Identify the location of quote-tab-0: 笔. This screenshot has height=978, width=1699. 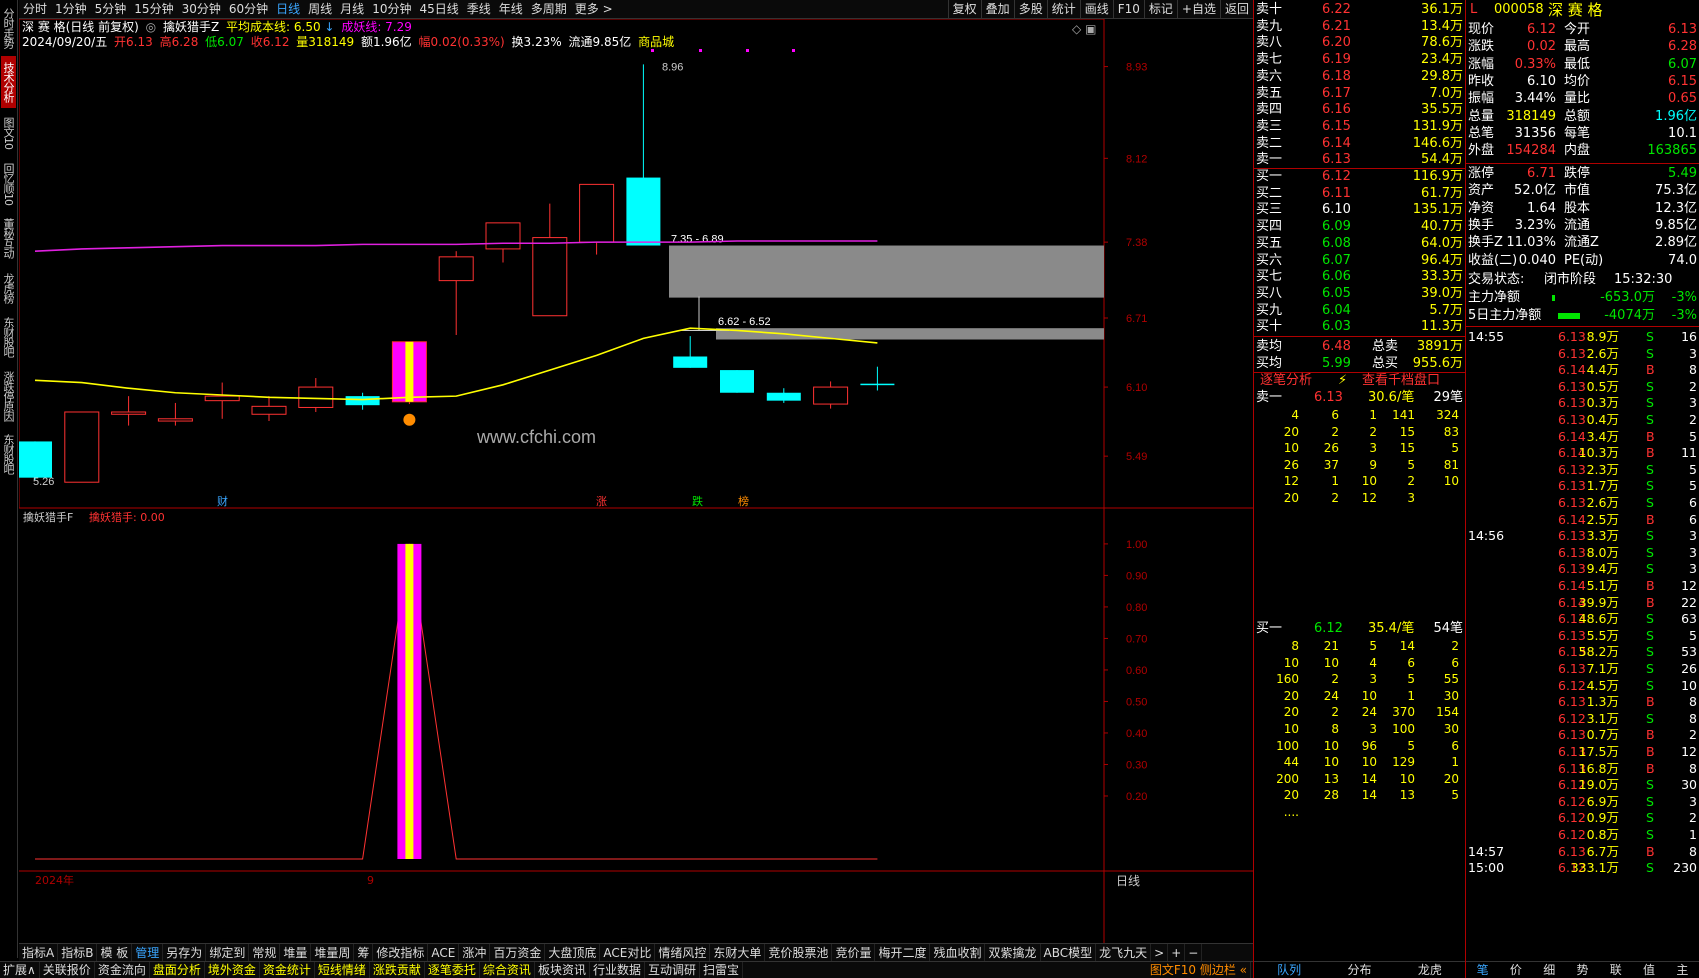
(1483, 970).